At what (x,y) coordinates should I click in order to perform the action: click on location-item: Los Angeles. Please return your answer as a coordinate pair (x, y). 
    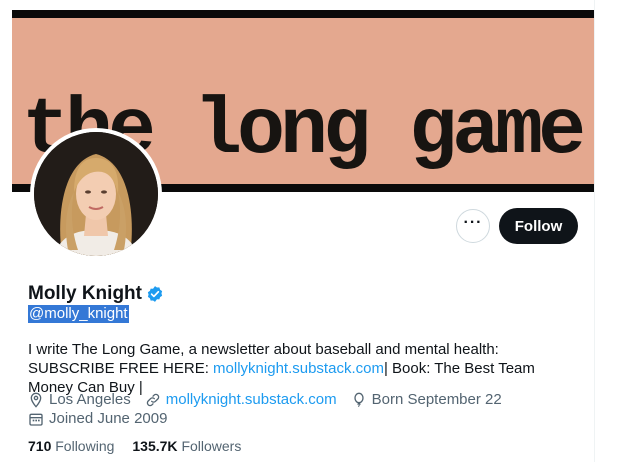
    Looking at the image, I should click on (79, 399).